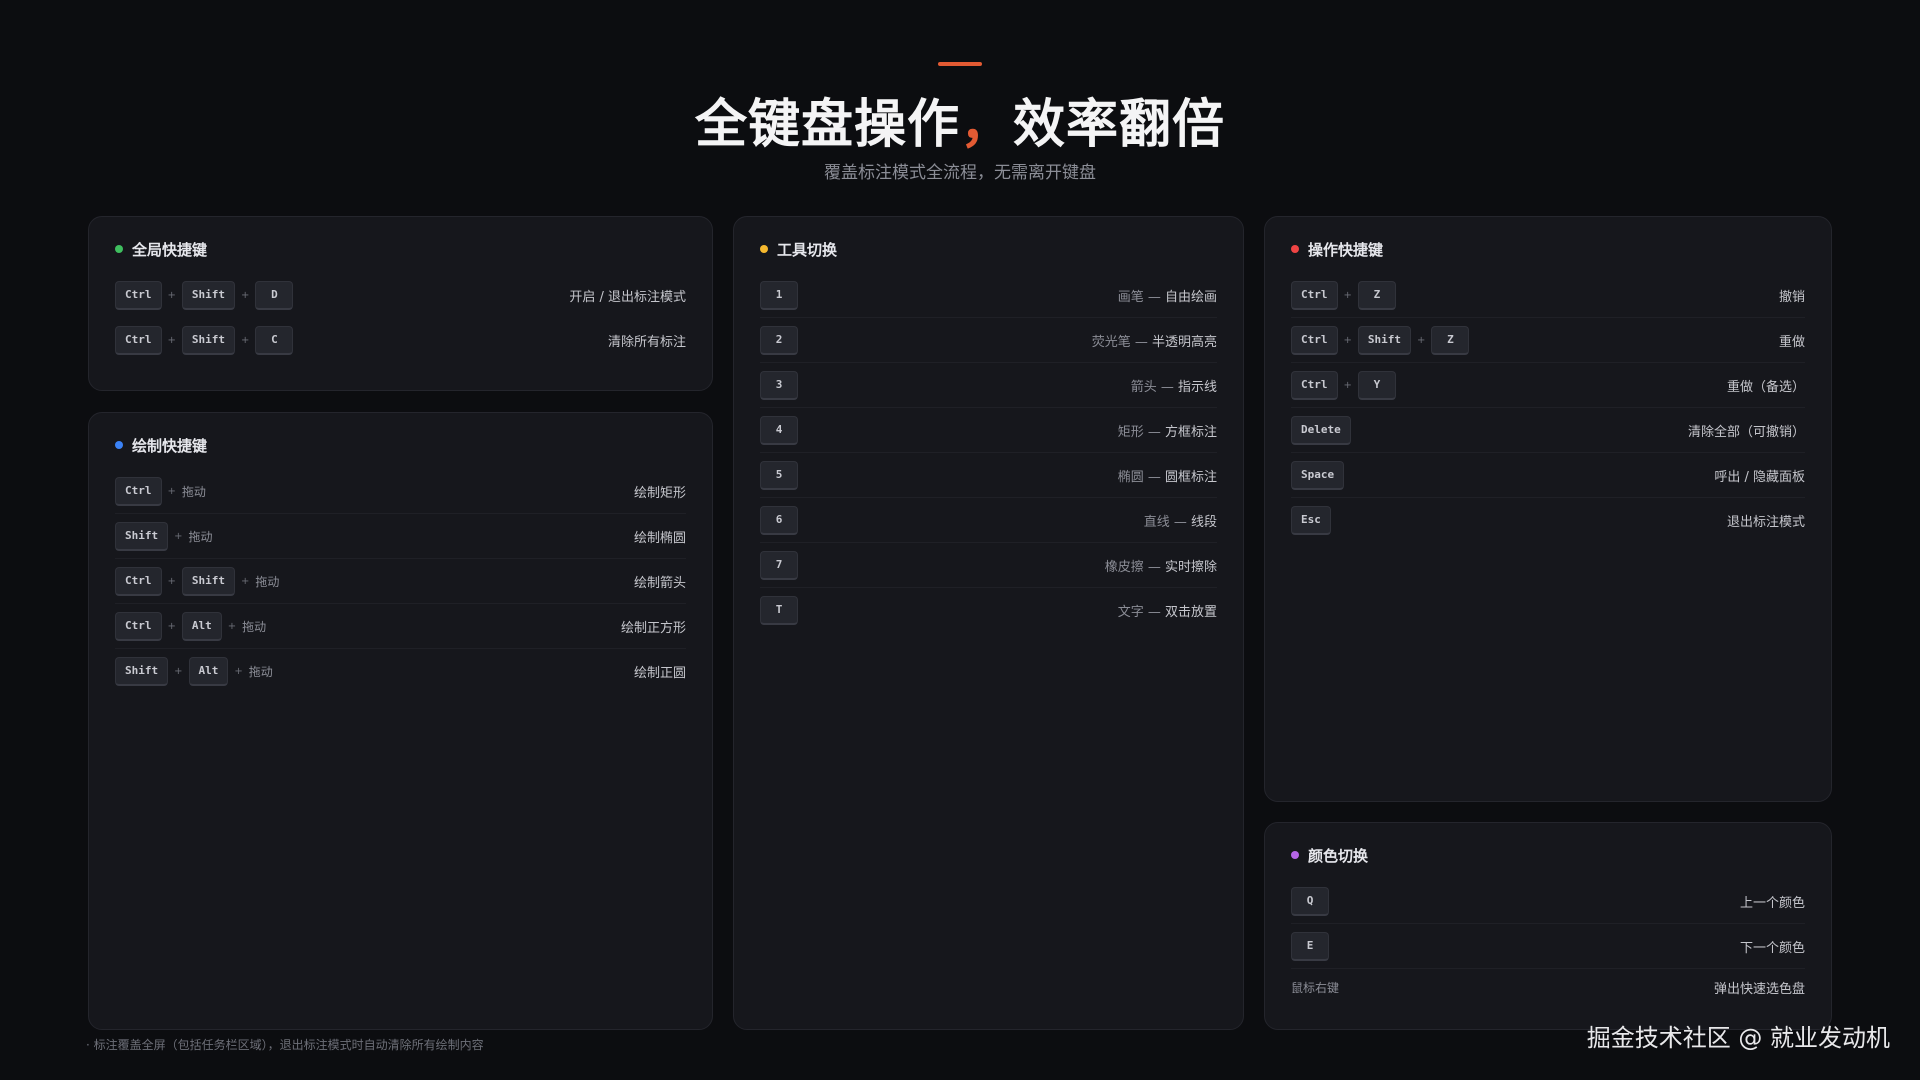 The width and height of the screenshot is (1920, 1080). What do you see at coordinates (1154, 342) in the screenshot?
I see `tool-desc: 荧光笔 — 半透明高亮` at bounding box center [1154, 342].